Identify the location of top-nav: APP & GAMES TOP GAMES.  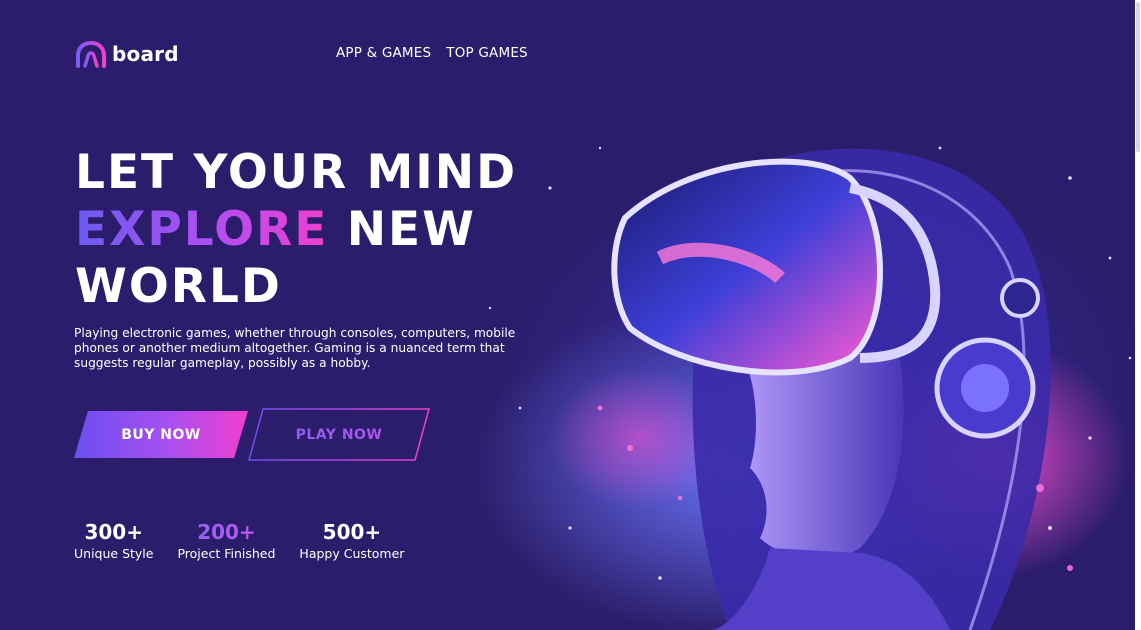
(432, 53).